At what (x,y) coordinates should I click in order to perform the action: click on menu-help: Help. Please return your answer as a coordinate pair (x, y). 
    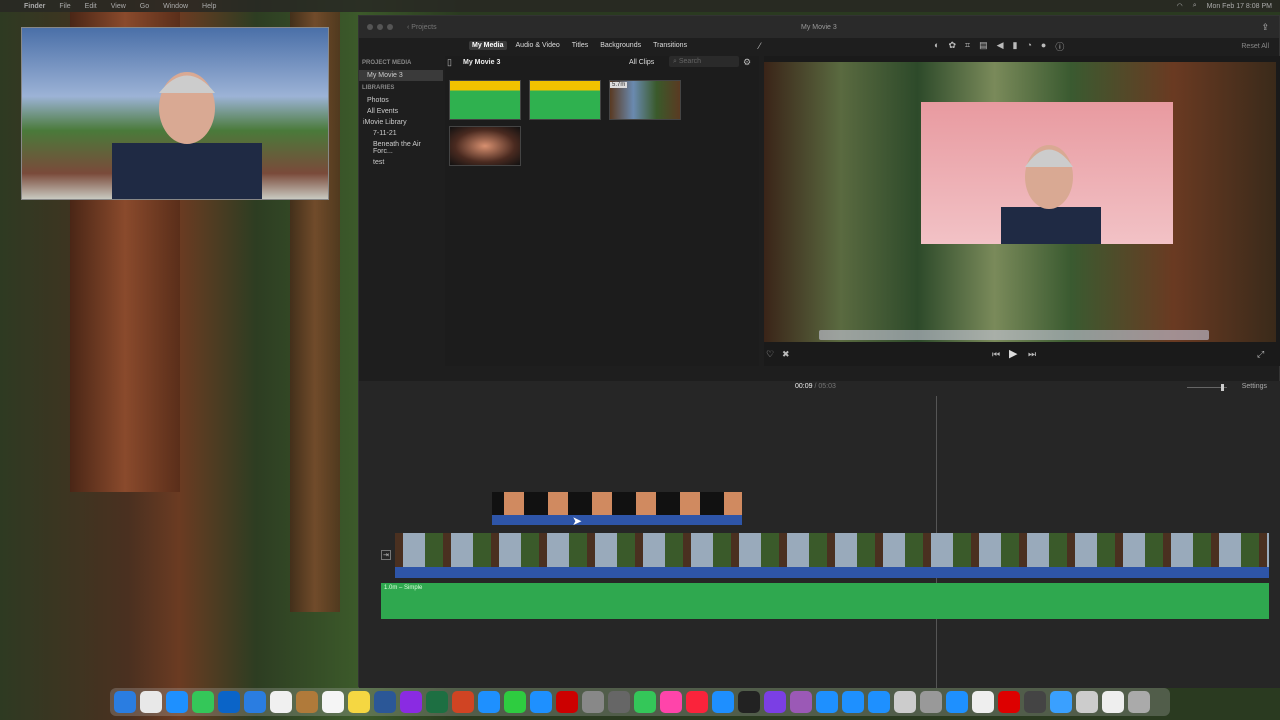
    Looking at the image, I should click on (209, 6).